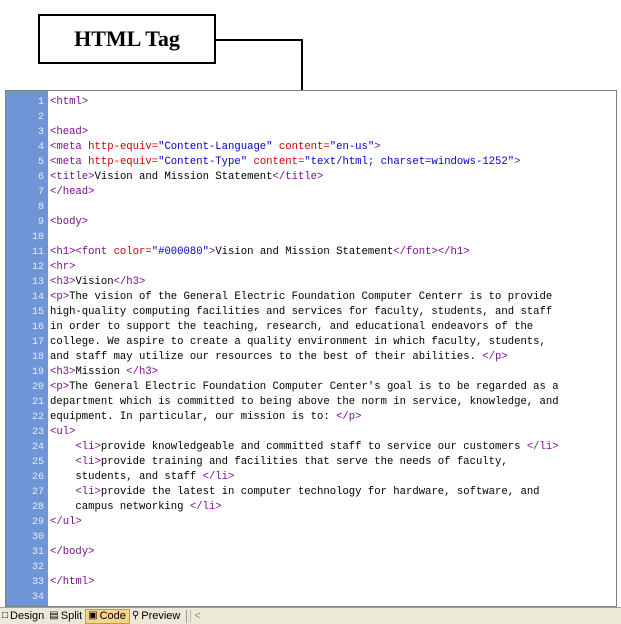  Describe the element at coordinates (27, 616) in the screenshot. I see `tab-design-label: Design` at that location.